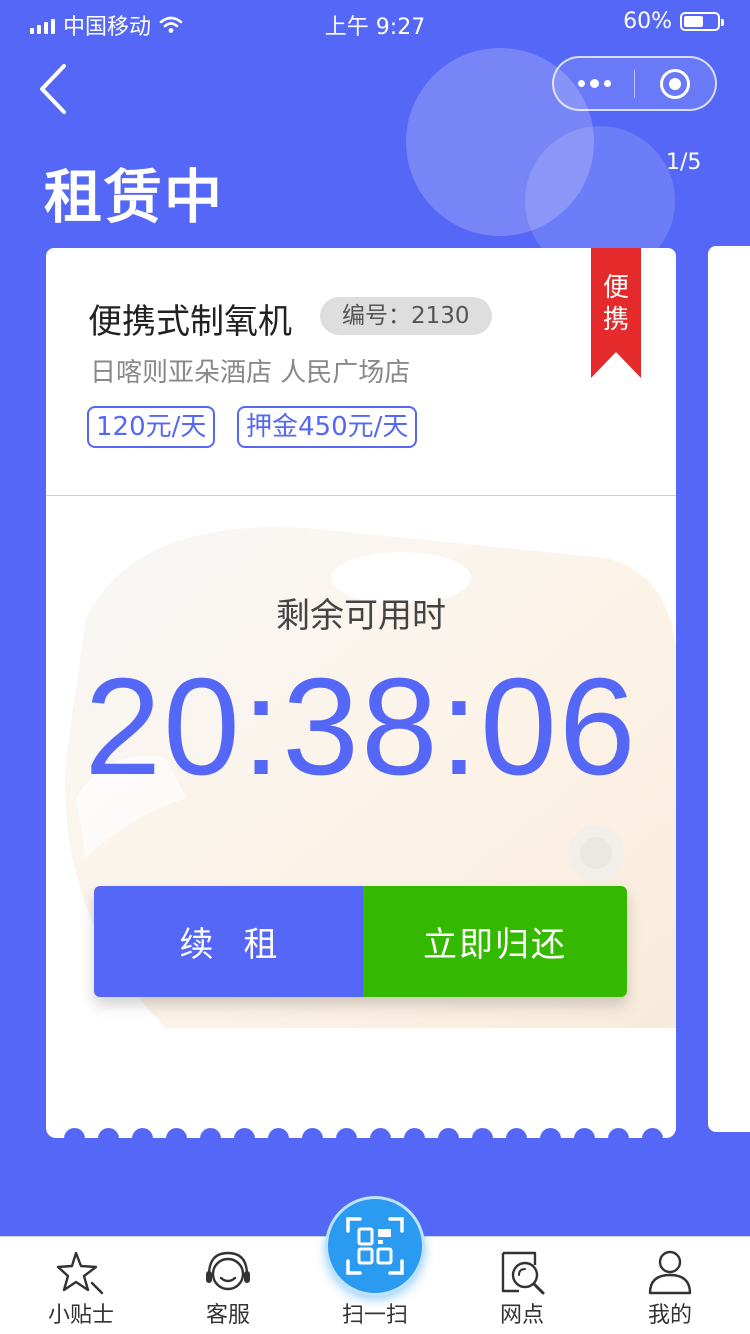 This screenshot has width=750, height=1334. I want to click on tab-outlets: 网点, so click(522, 1285).